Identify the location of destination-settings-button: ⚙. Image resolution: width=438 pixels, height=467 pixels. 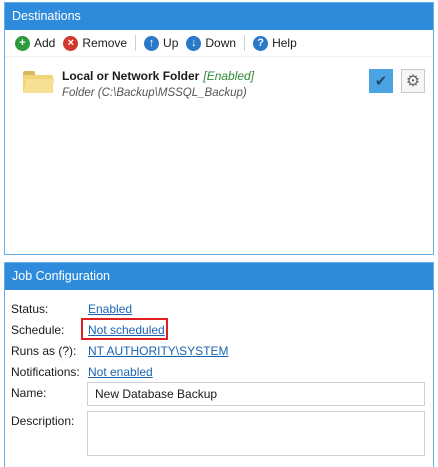
(413, 81).